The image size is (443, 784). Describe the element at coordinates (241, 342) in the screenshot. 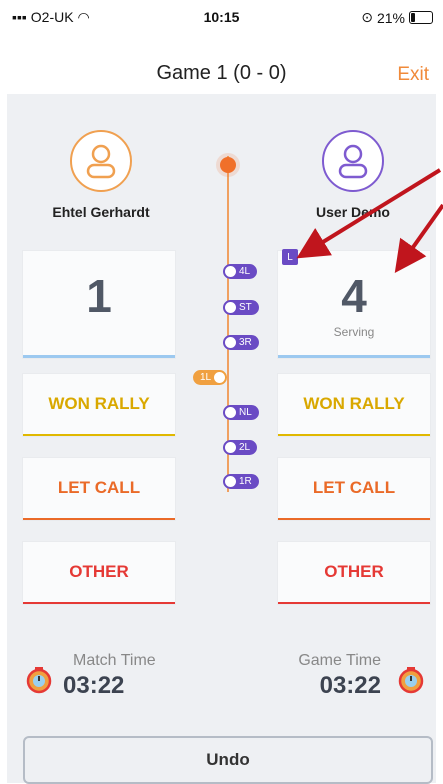

I see `timeline-pill: 3R` at that location.